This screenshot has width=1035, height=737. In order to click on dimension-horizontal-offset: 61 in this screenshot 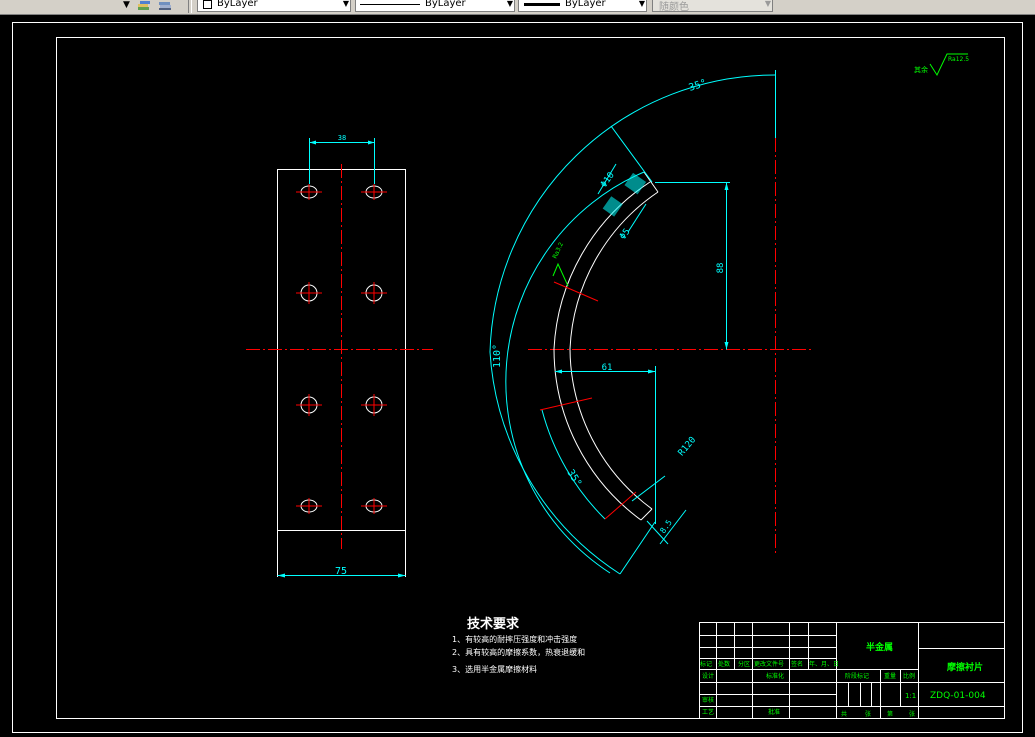, I will do `click(607, 368)`.